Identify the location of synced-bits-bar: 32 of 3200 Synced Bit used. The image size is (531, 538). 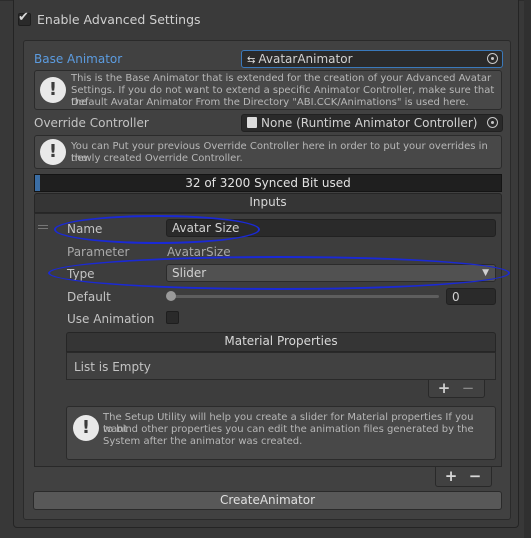
(268, 183).